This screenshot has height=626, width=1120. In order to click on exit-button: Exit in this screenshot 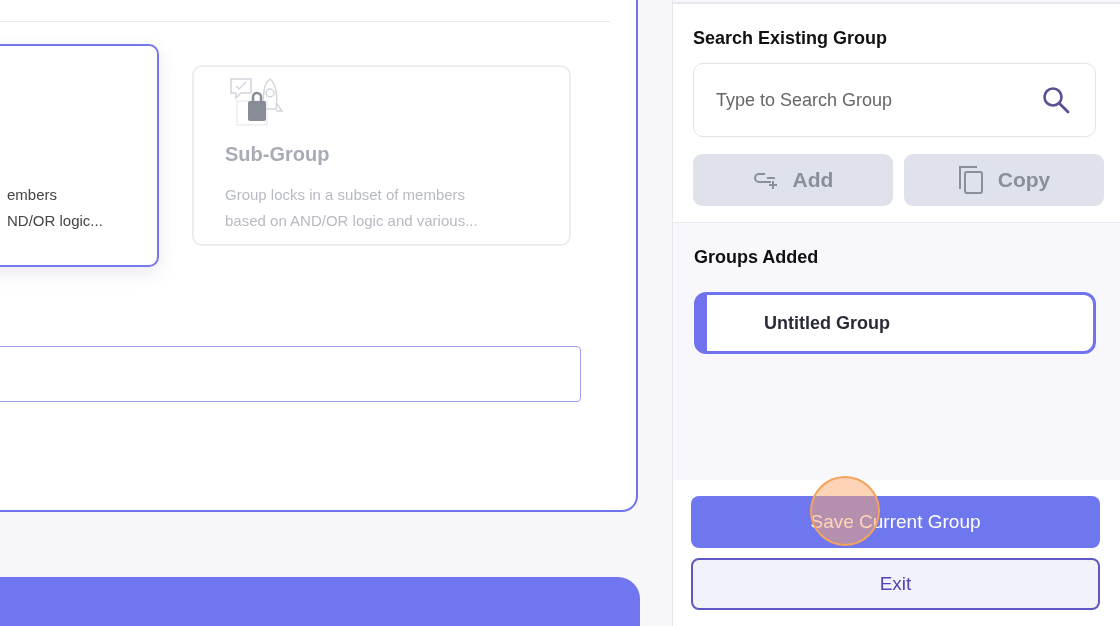, I will do `click(895, 584)`.